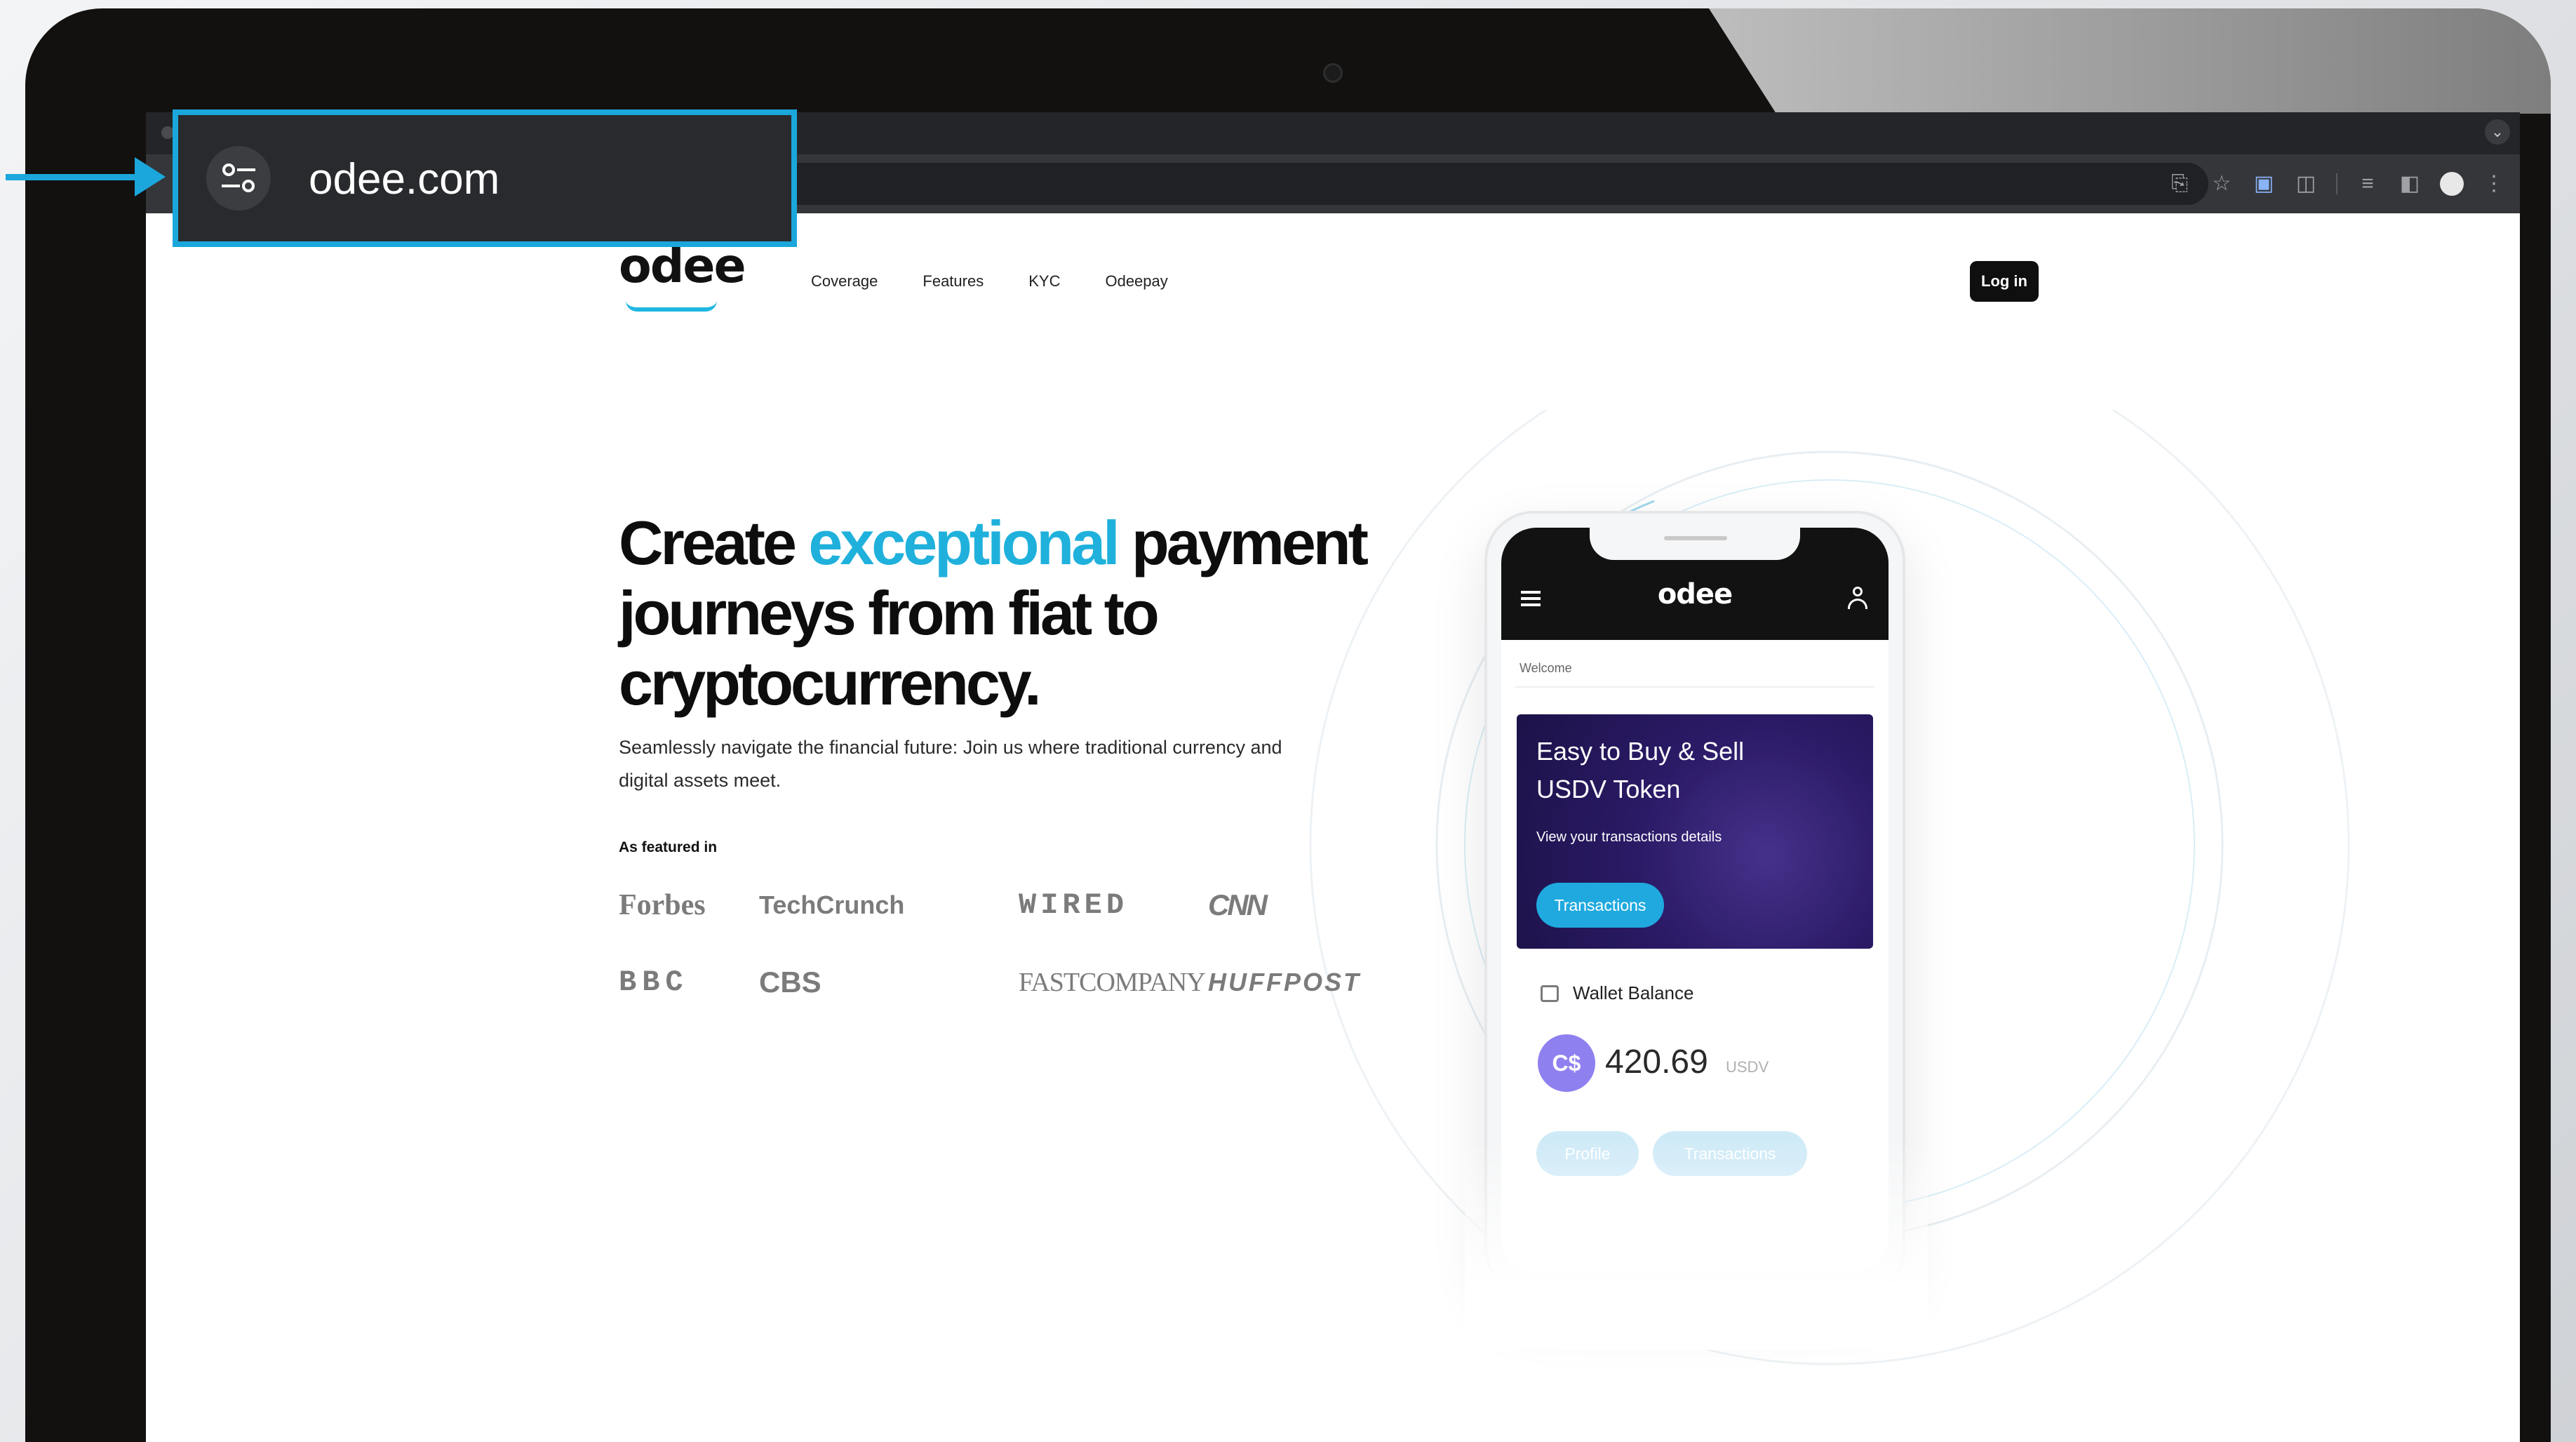  I want to click on currency-coin-icon: C$, so click(1566, 1063).